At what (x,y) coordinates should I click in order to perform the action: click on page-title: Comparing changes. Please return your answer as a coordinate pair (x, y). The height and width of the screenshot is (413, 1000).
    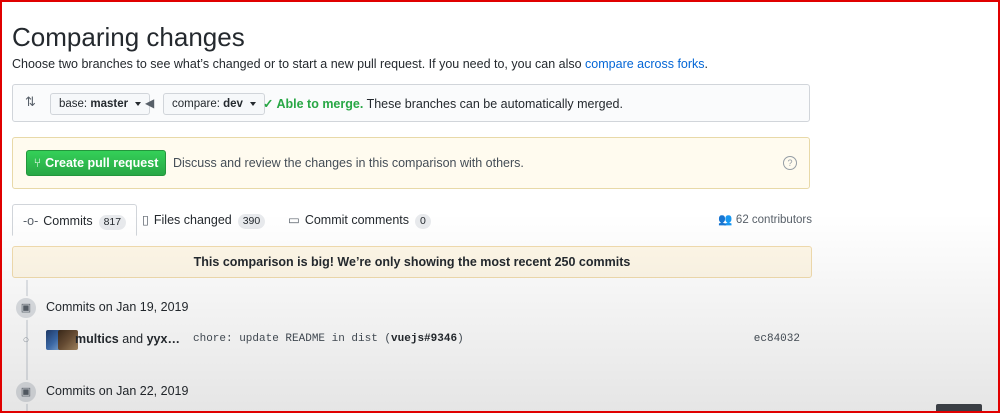
    Looking at the image, I should click on (128, 37).